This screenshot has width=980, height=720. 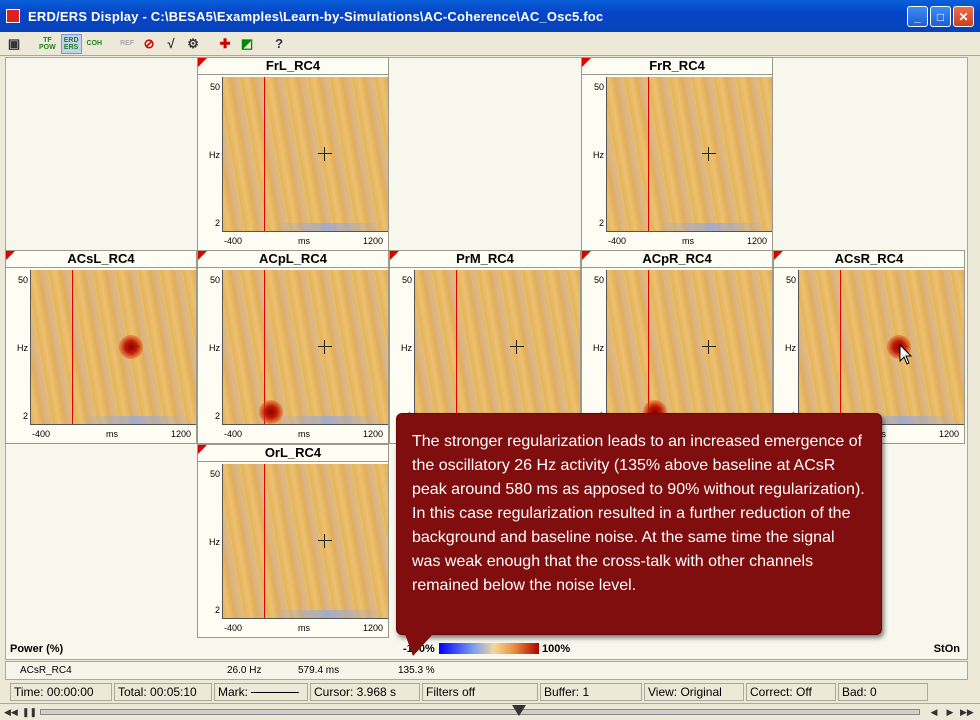 I want to click on fast-forward-icon: ▶▶, so click(x=967, y=712).